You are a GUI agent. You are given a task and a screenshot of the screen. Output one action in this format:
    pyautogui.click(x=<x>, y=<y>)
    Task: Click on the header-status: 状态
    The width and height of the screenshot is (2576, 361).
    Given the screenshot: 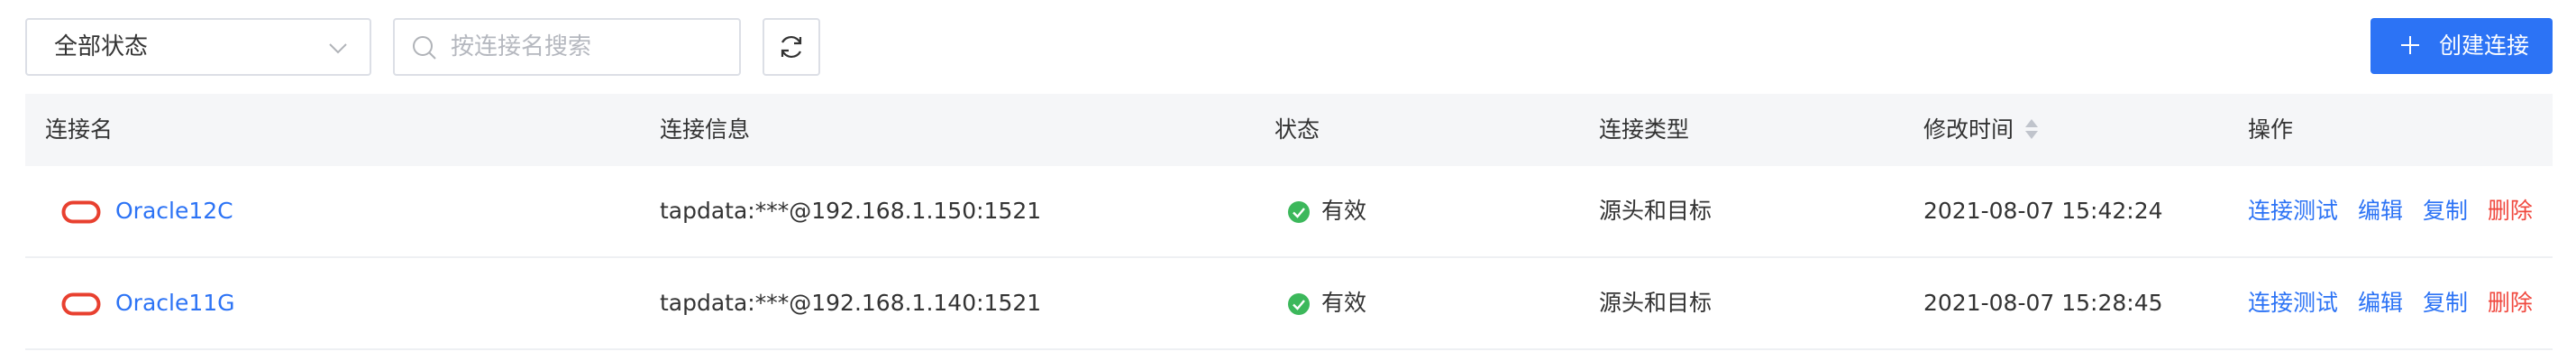 What is the action you would take?
    pyautogui.click(x=1297, y=130)
    